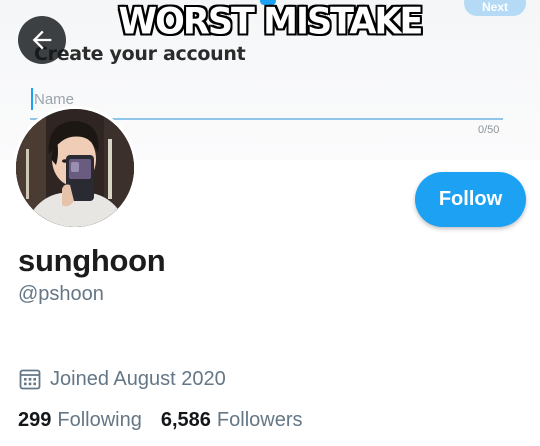  I want to click on follow-stats: 299 Following 6,586 Followers, so click(160, 420).